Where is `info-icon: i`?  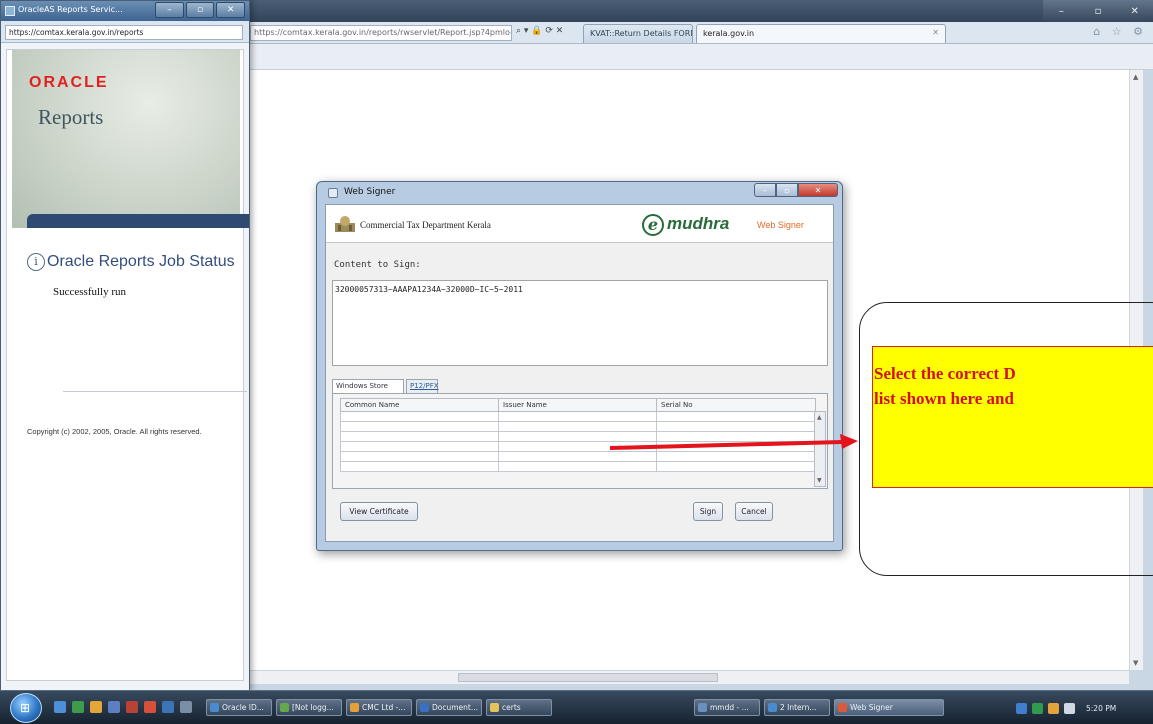 info-icon: i is located at coordinates (36, 262).